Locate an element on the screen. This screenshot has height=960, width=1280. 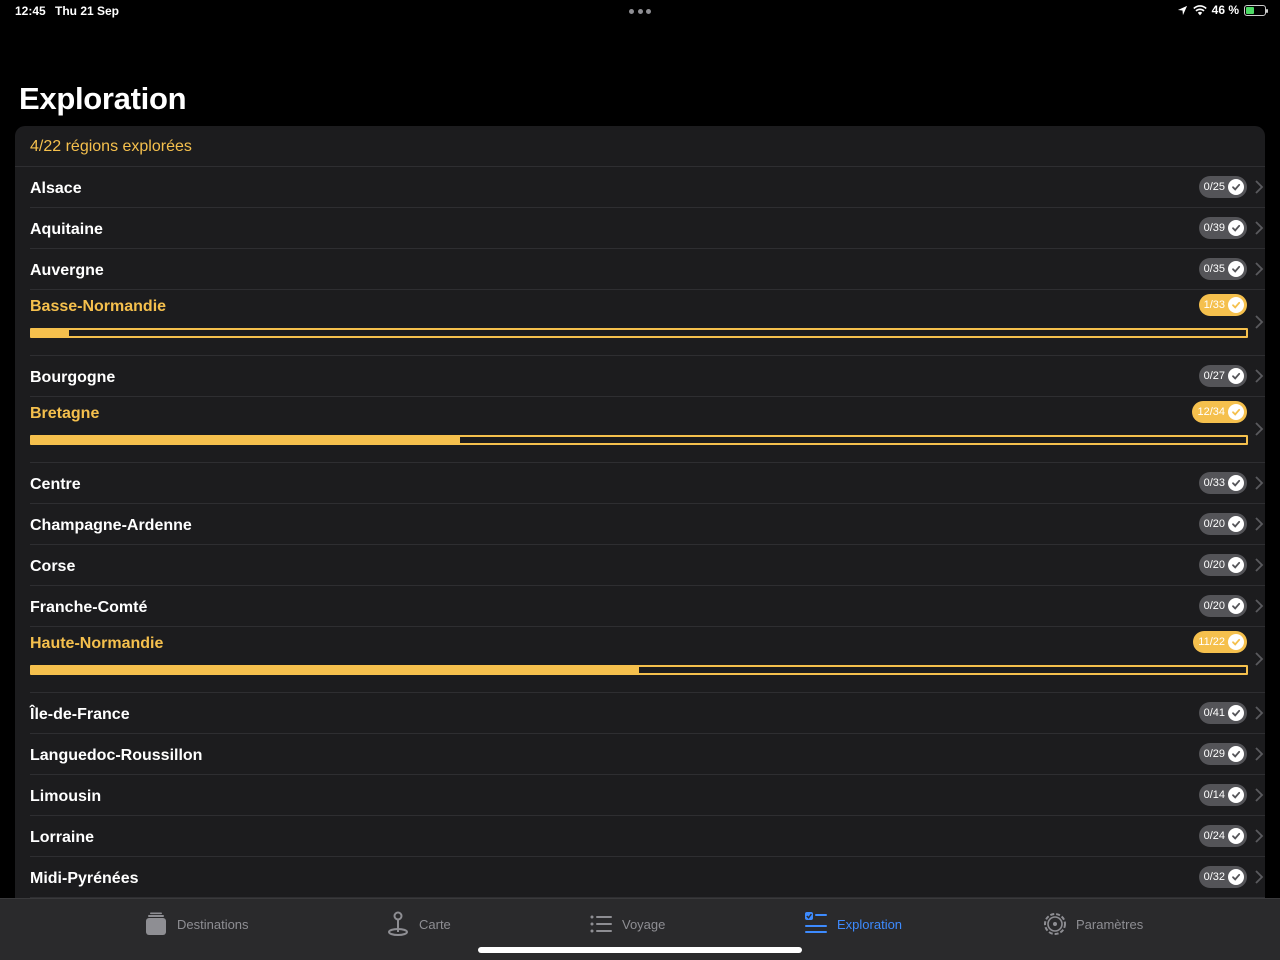
tab-parametres: Paramètres is located at coordinates (1092, 924).